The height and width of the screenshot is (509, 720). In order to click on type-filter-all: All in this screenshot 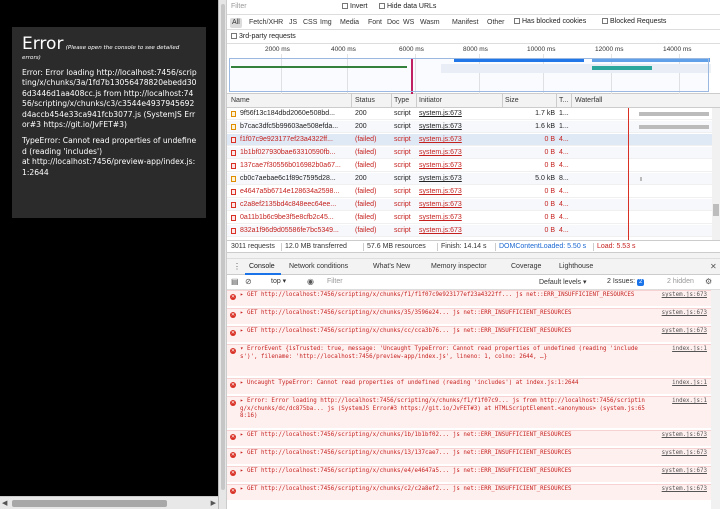, I will do `click(236, 23)`.